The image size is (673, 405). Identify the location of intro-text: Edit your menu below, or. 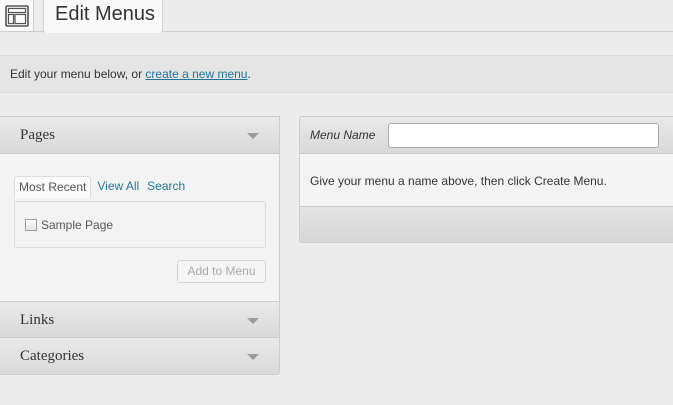
(78, 74).